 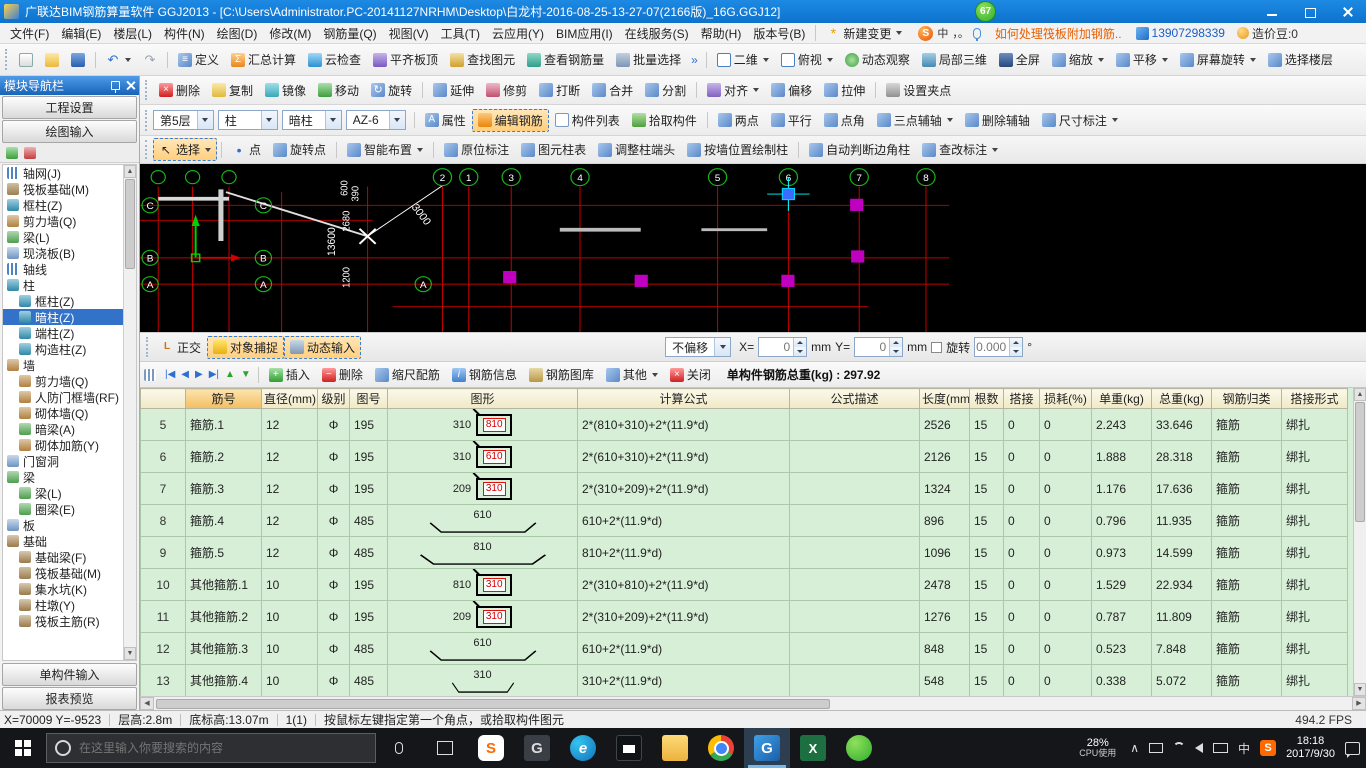 What do you see at coordinates (368, 456) in the screenshot?
I see `cell-figure-number: 195` at bounding box center [368, 456].